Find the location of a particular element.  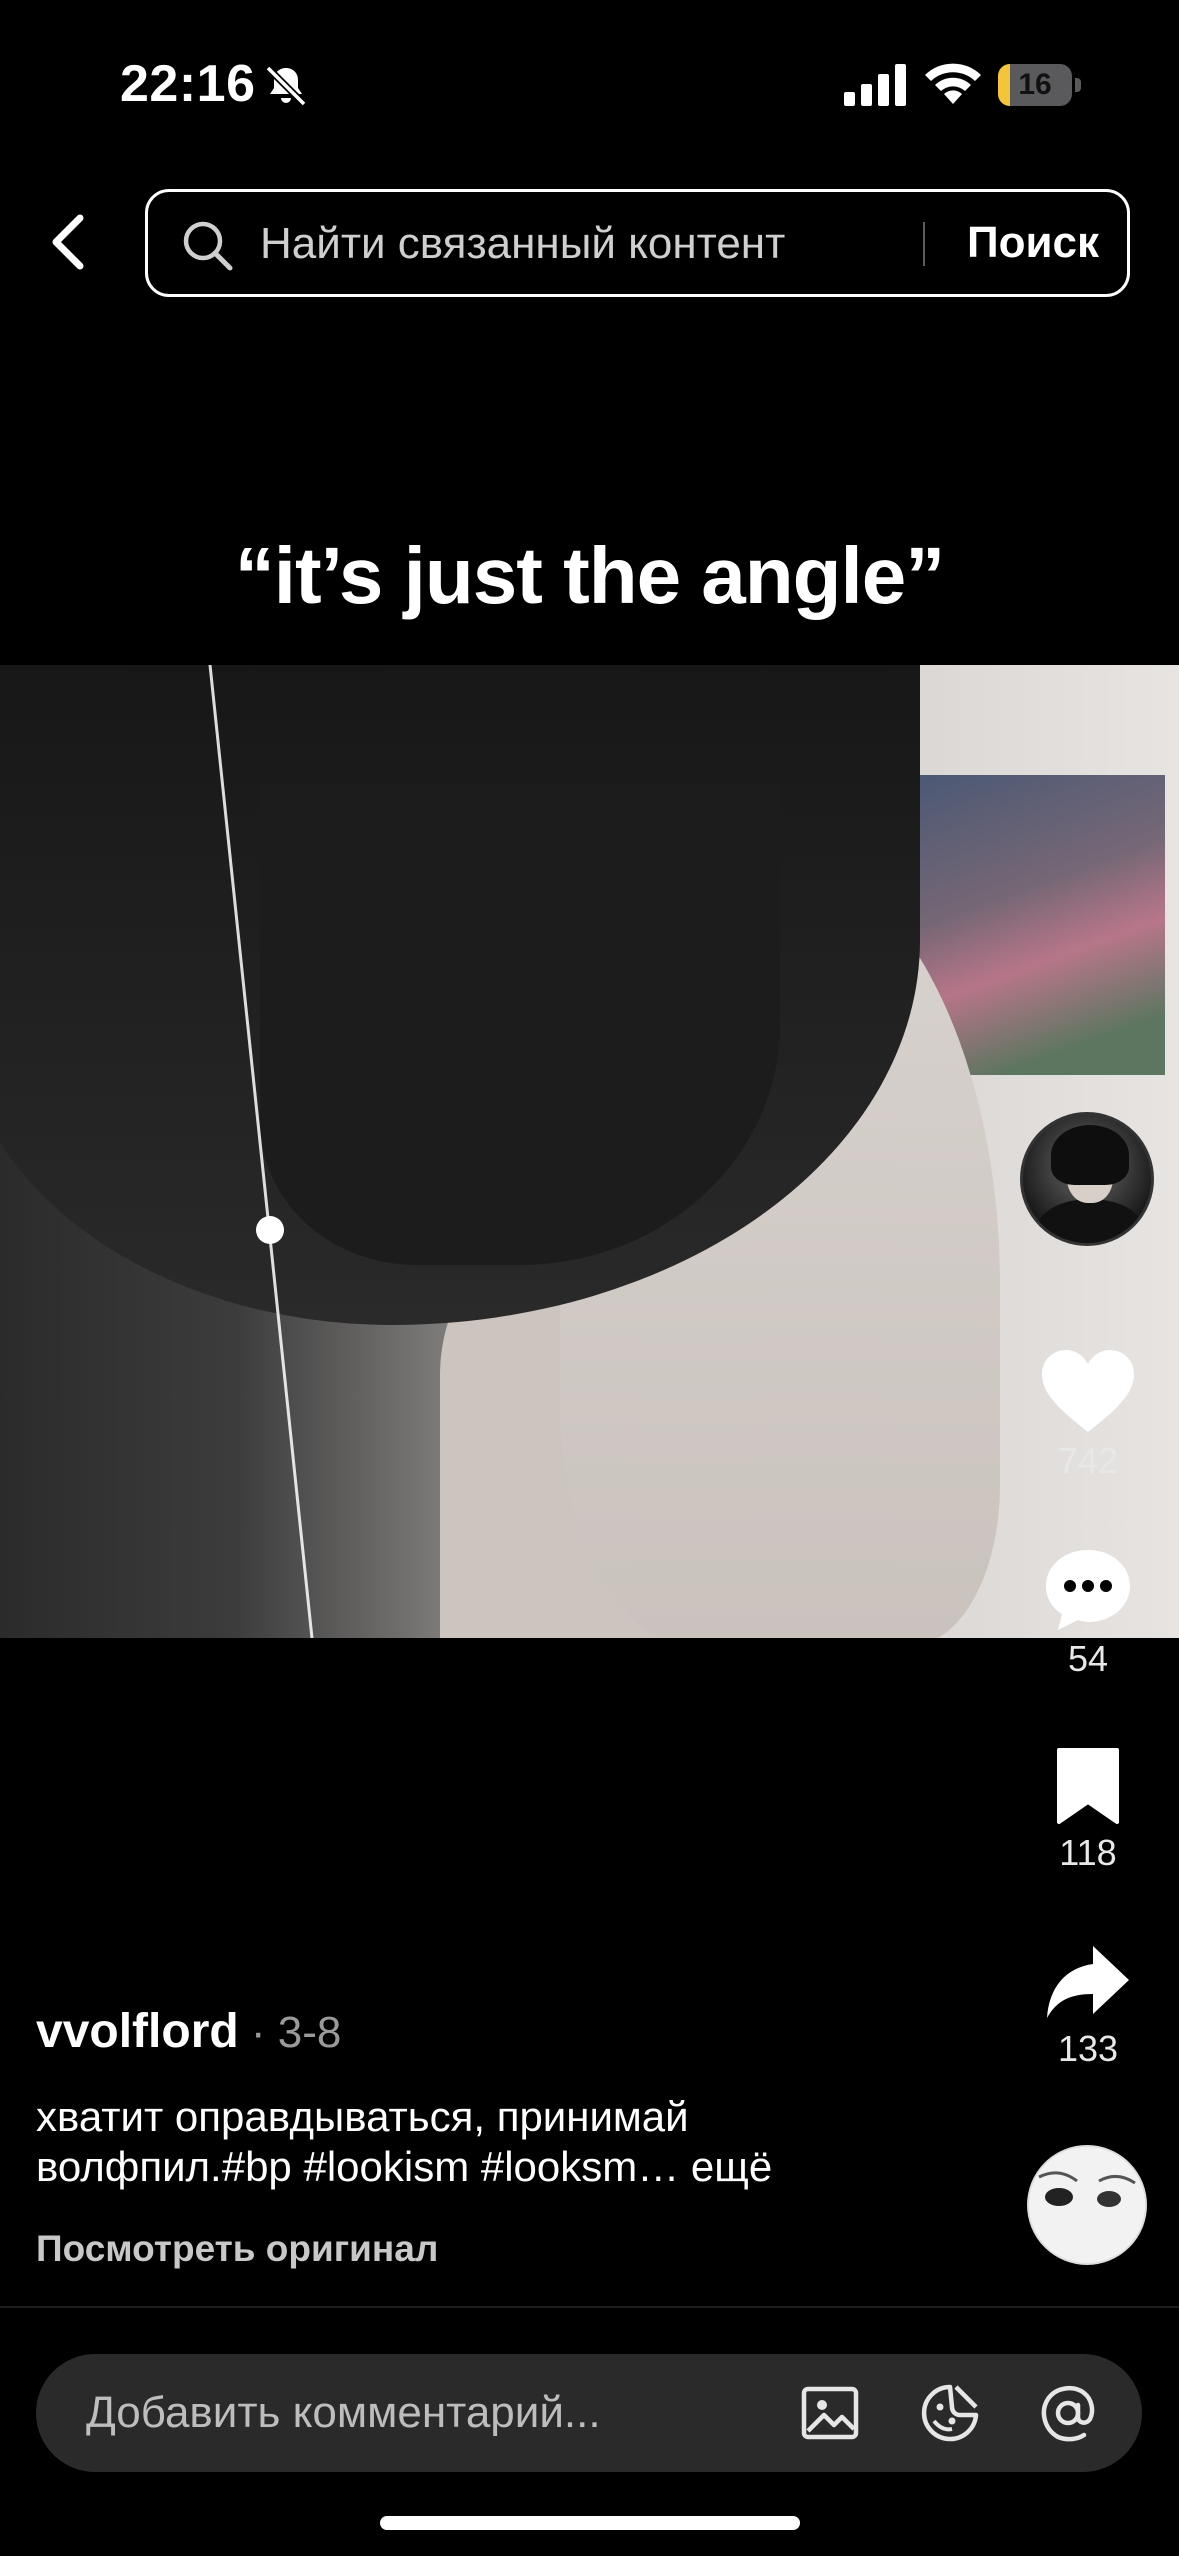

mention-icon is located at coordinates (1068, 2413).